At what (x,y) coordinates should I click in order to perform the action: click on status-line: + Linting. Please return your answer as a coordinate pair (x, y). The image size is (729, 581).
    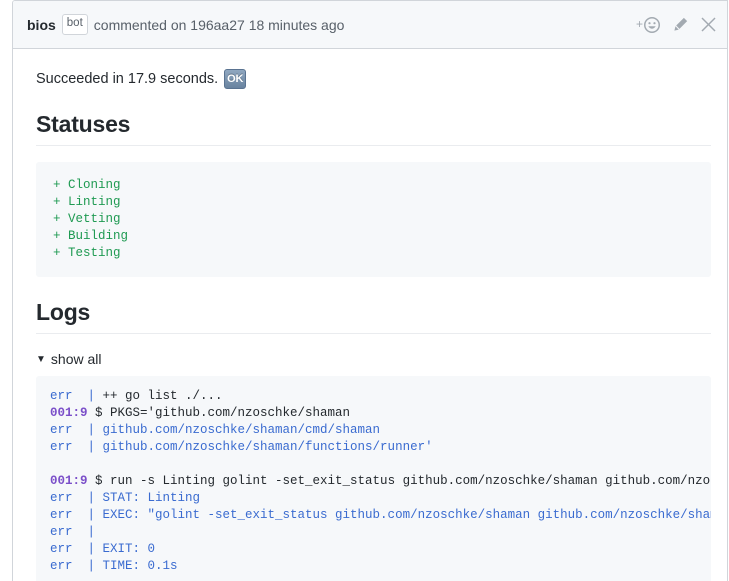
    Looking at the image, I should click on (87, 202).